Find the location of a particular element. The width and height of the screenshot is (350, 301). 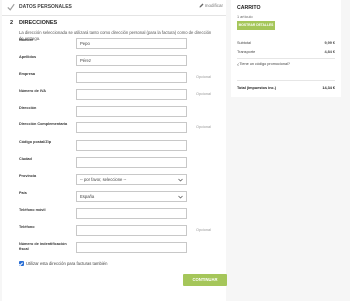

show-details-button: MOSTRAR DETALLES is located at coordinates (256, 25).